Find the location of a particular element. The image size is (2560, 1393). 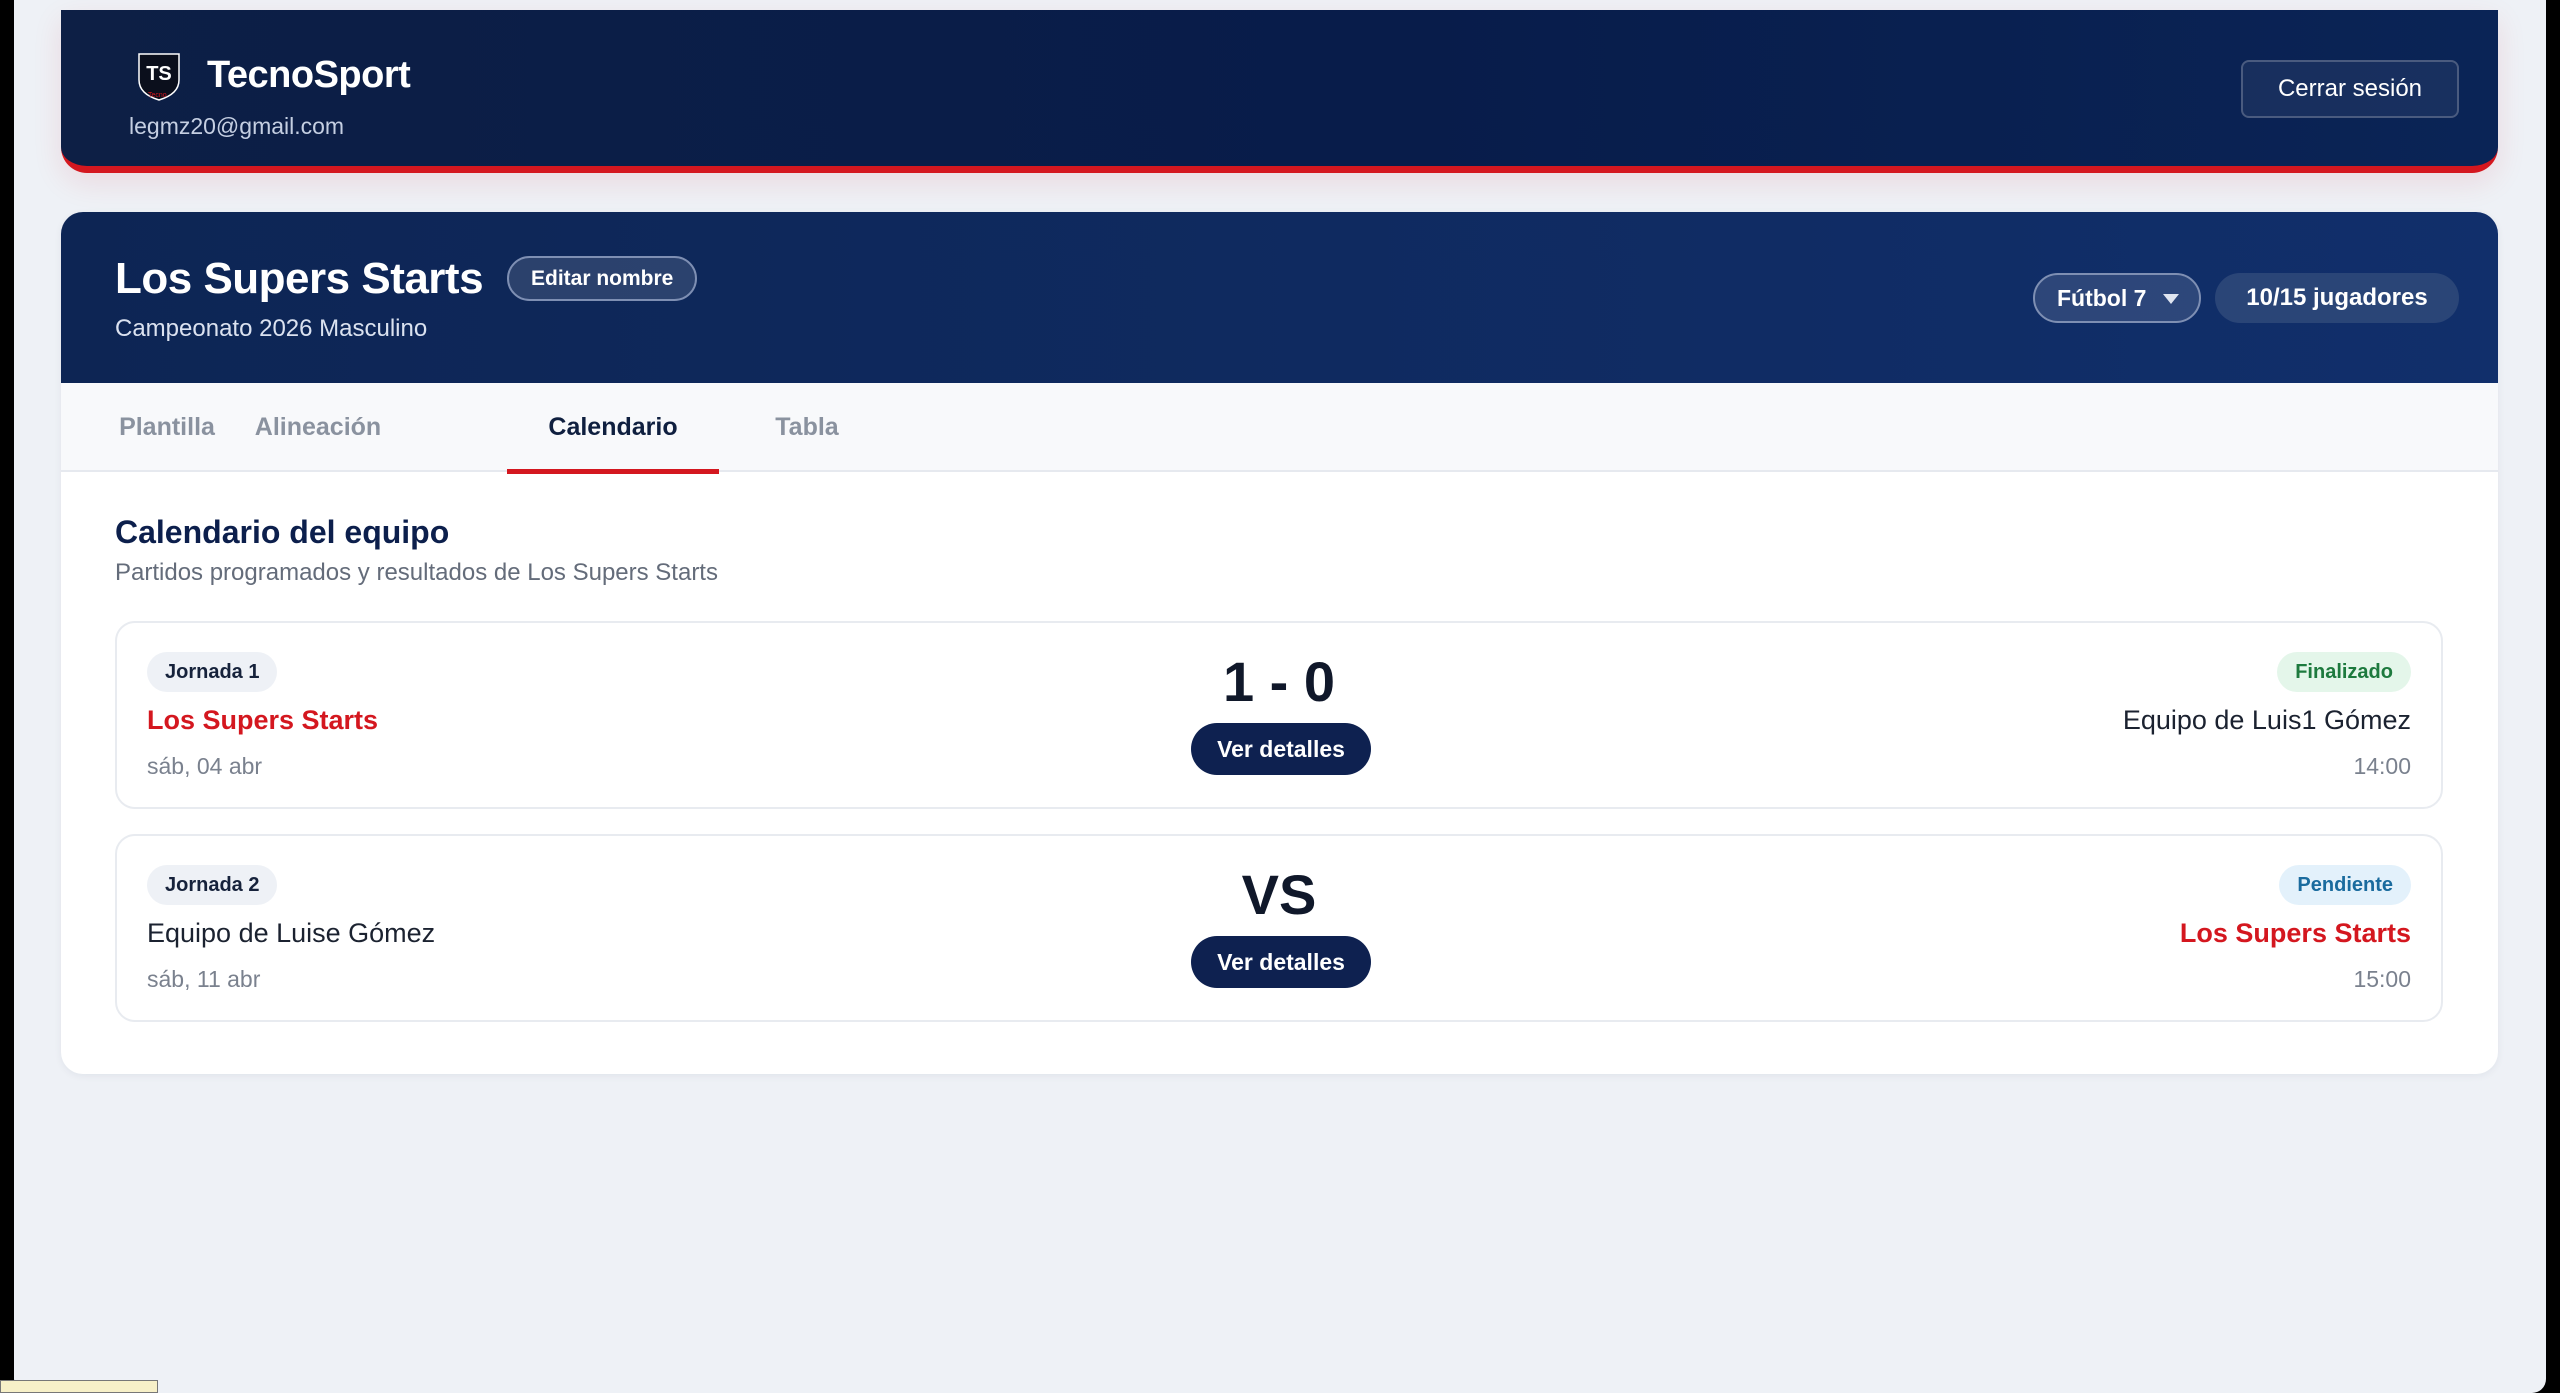

away-team: Equipo de Luis1 Gómez is located at coordinates (2266, 720).